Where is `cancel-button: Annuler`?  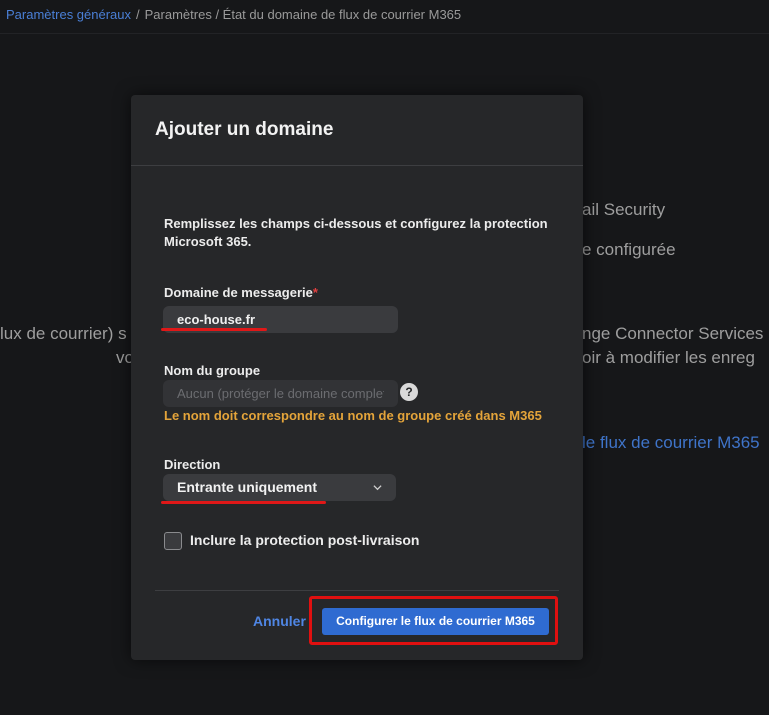 cancel-button: Annuler is located at coordinates (279, 621).